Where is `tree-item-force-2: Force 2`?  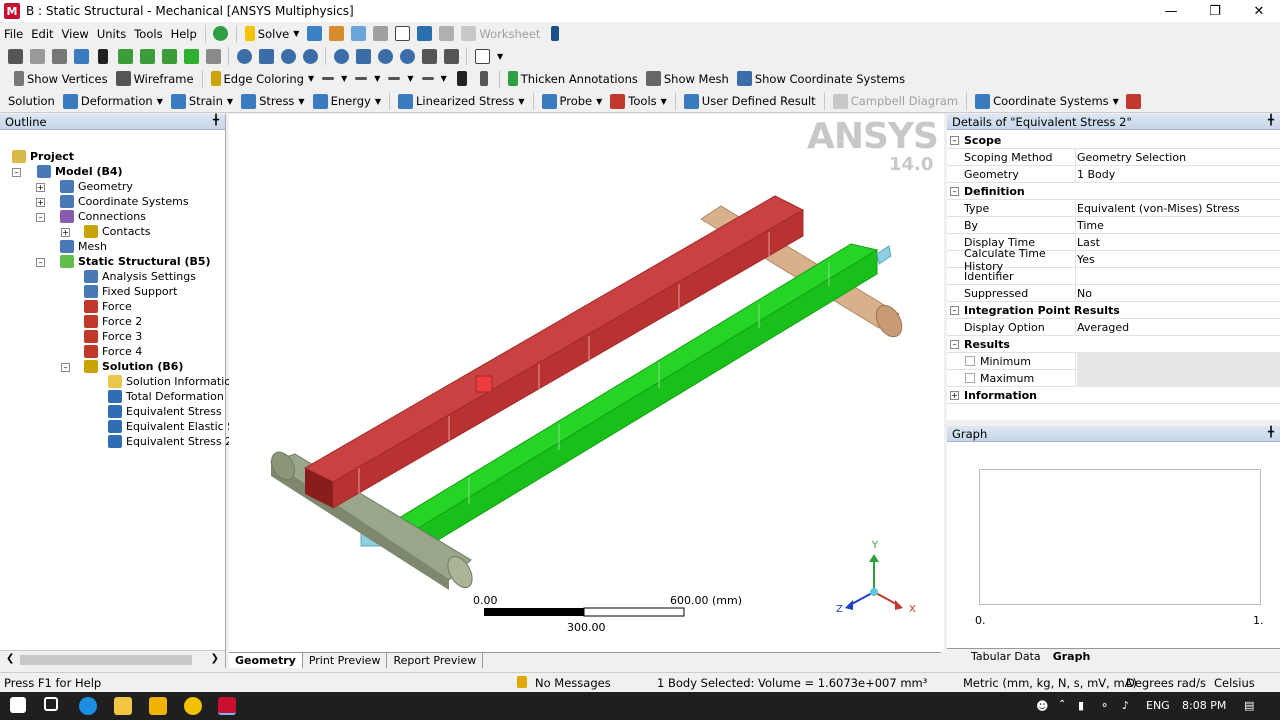
tree-item-force-2: Force 2 is located at coordinates (113, 321).